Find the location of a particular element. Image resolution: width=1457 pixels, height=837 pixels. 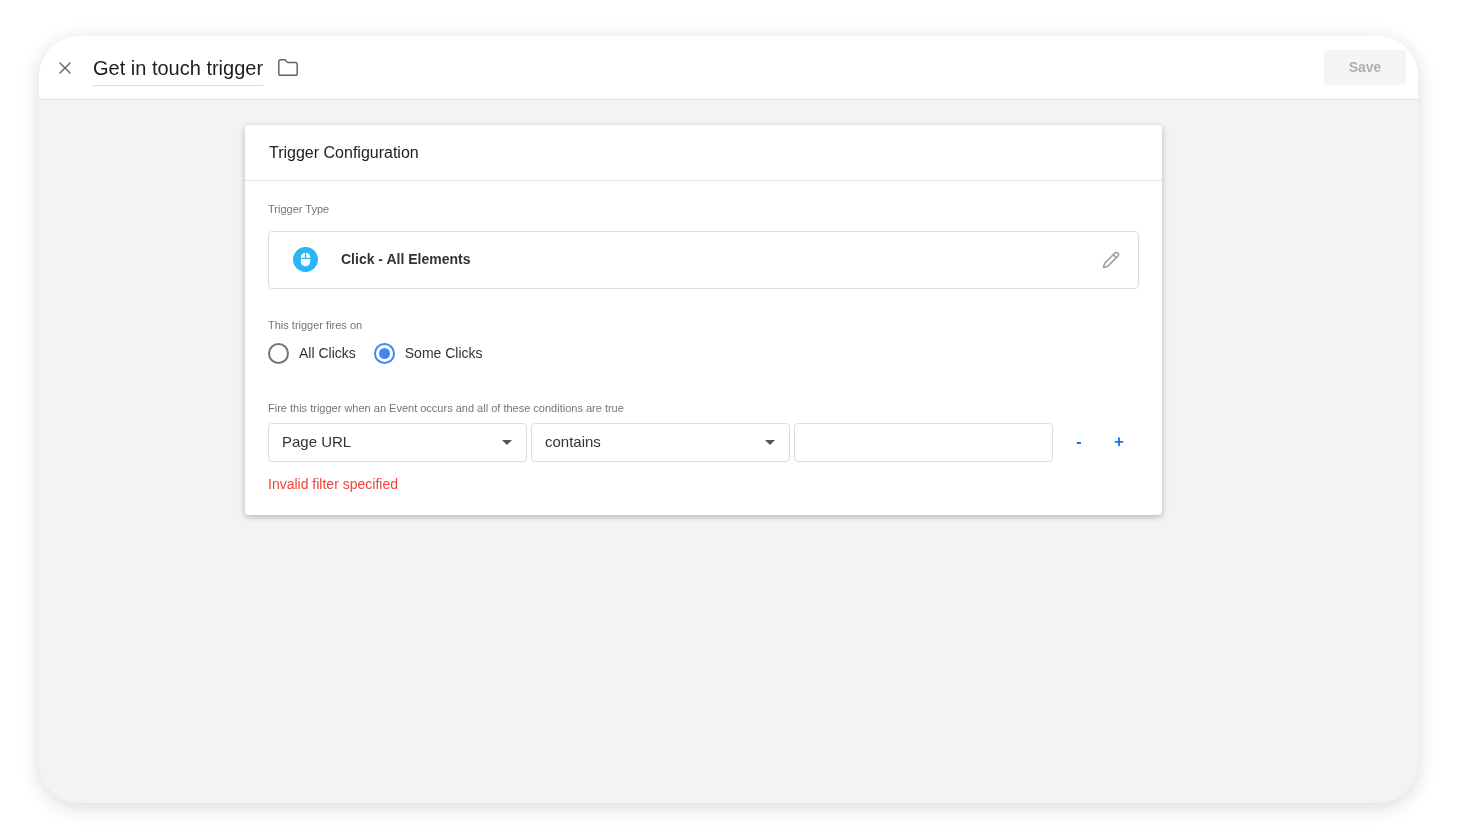

section-label: This trigger fires on is located at coordinates (316, 325).